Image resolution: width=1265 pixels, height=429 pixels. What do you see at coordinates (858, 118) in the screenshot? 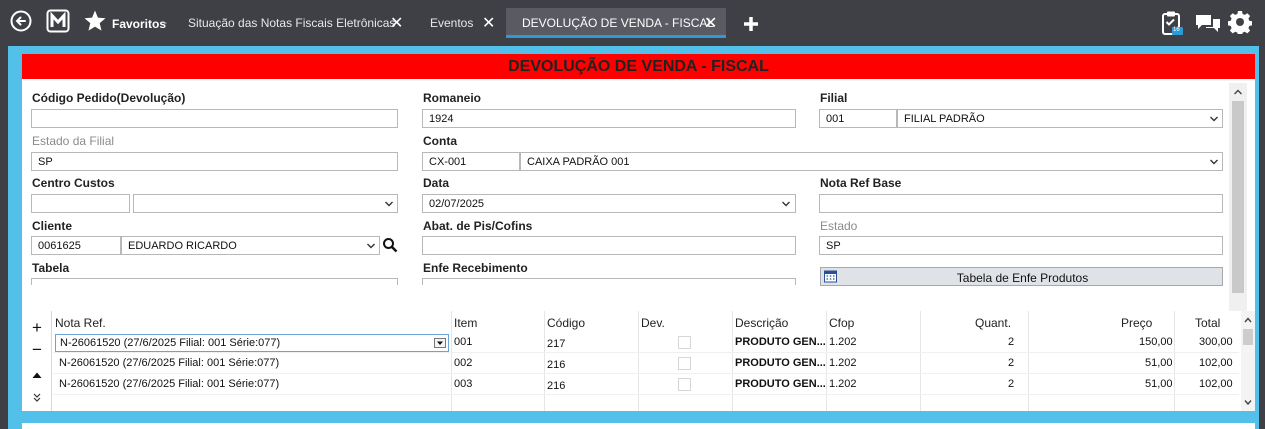
I see `filial-code-input: 001` at bounding box center [858, 118].